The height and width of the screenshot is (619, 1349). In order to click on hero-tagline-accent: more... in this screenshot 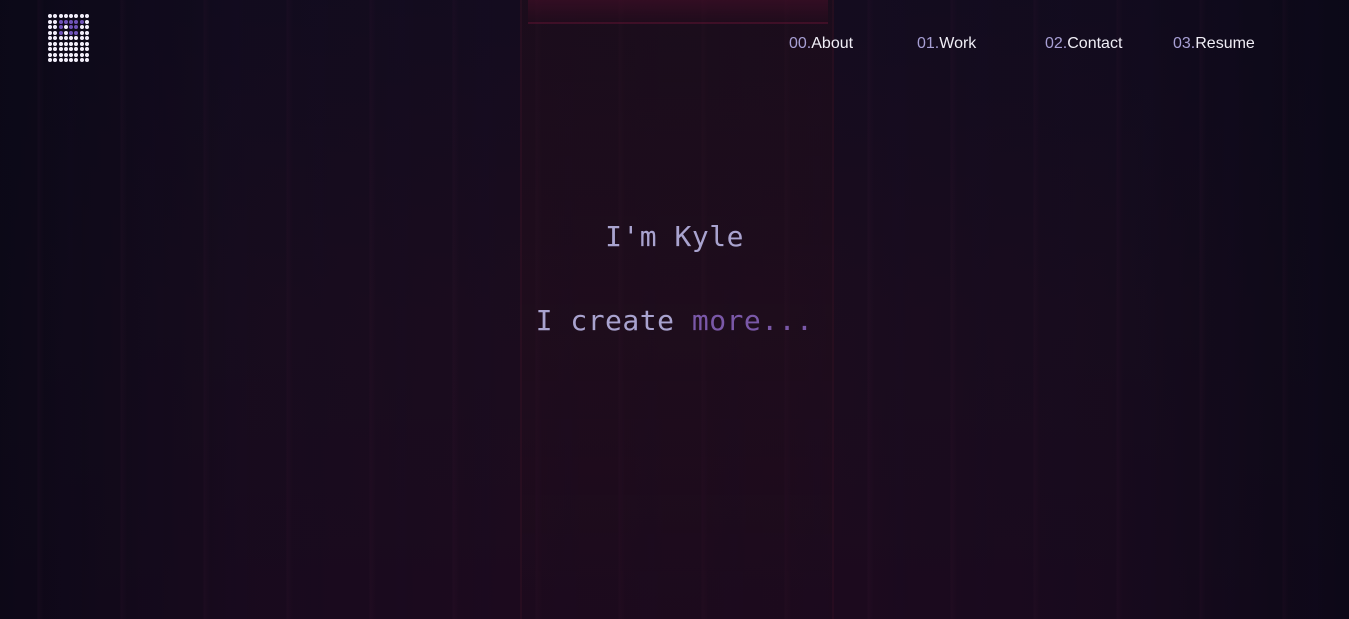, I will do `click(752, 320)`.